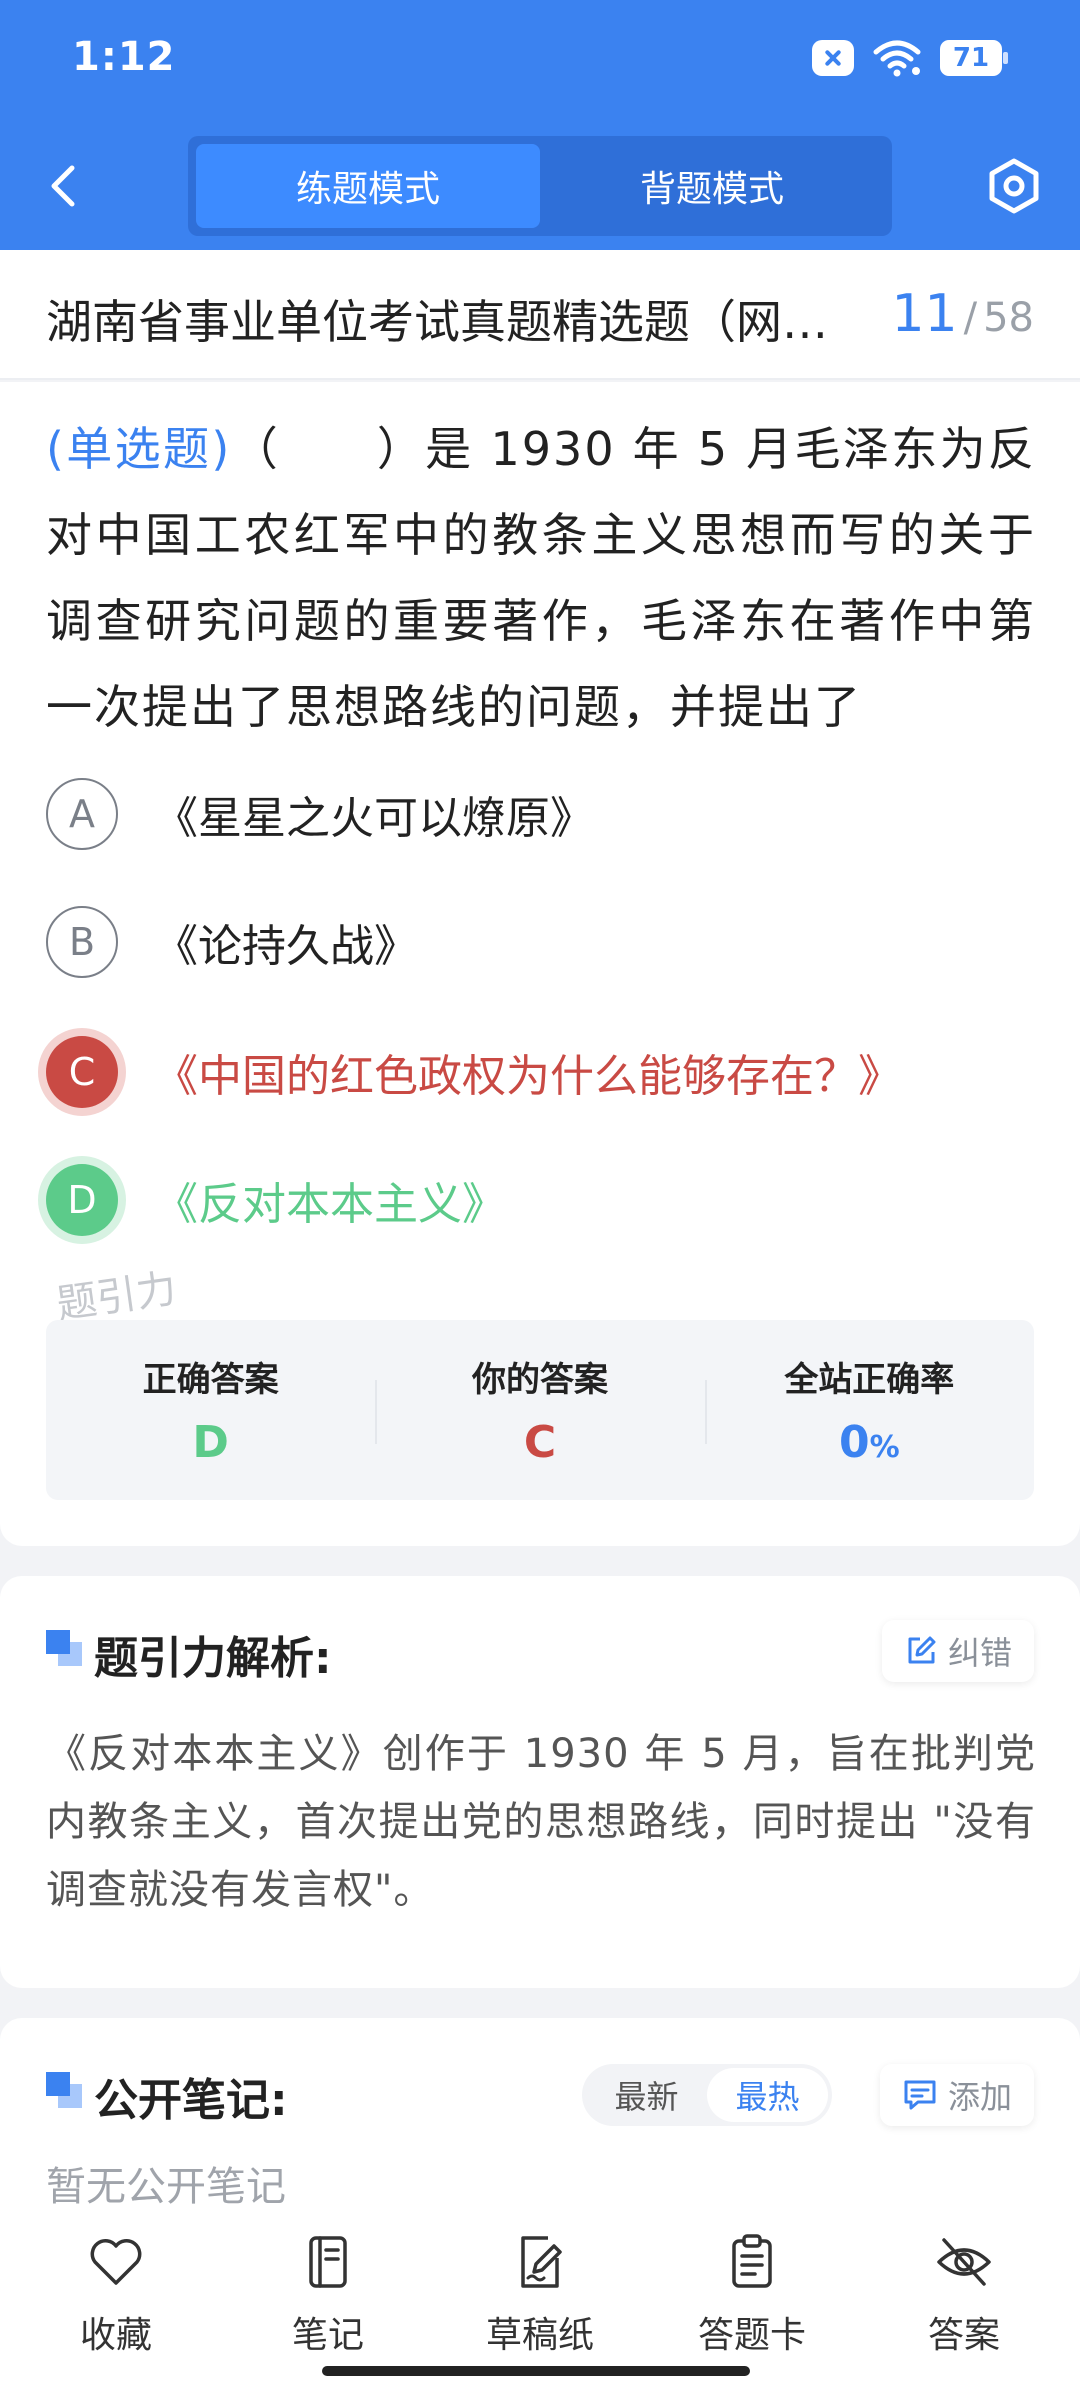  What do you see at coordinates (1008, 318) in the screenshot?
I see `total-question-count: 58` at bounding box center [1008, 318].